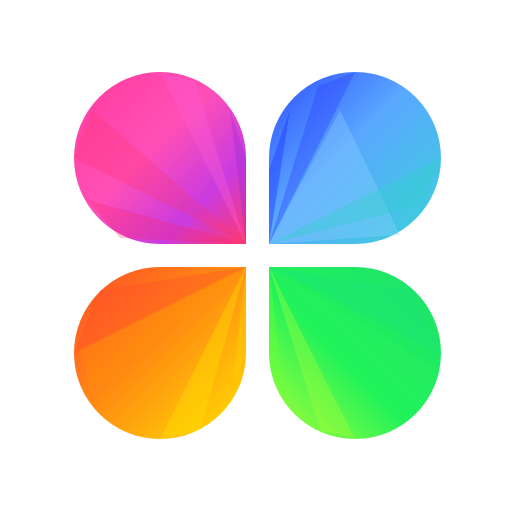  Describe the element at coordinates (355, 353) in the screenshot. I see `petal-bottom-right` at that location.